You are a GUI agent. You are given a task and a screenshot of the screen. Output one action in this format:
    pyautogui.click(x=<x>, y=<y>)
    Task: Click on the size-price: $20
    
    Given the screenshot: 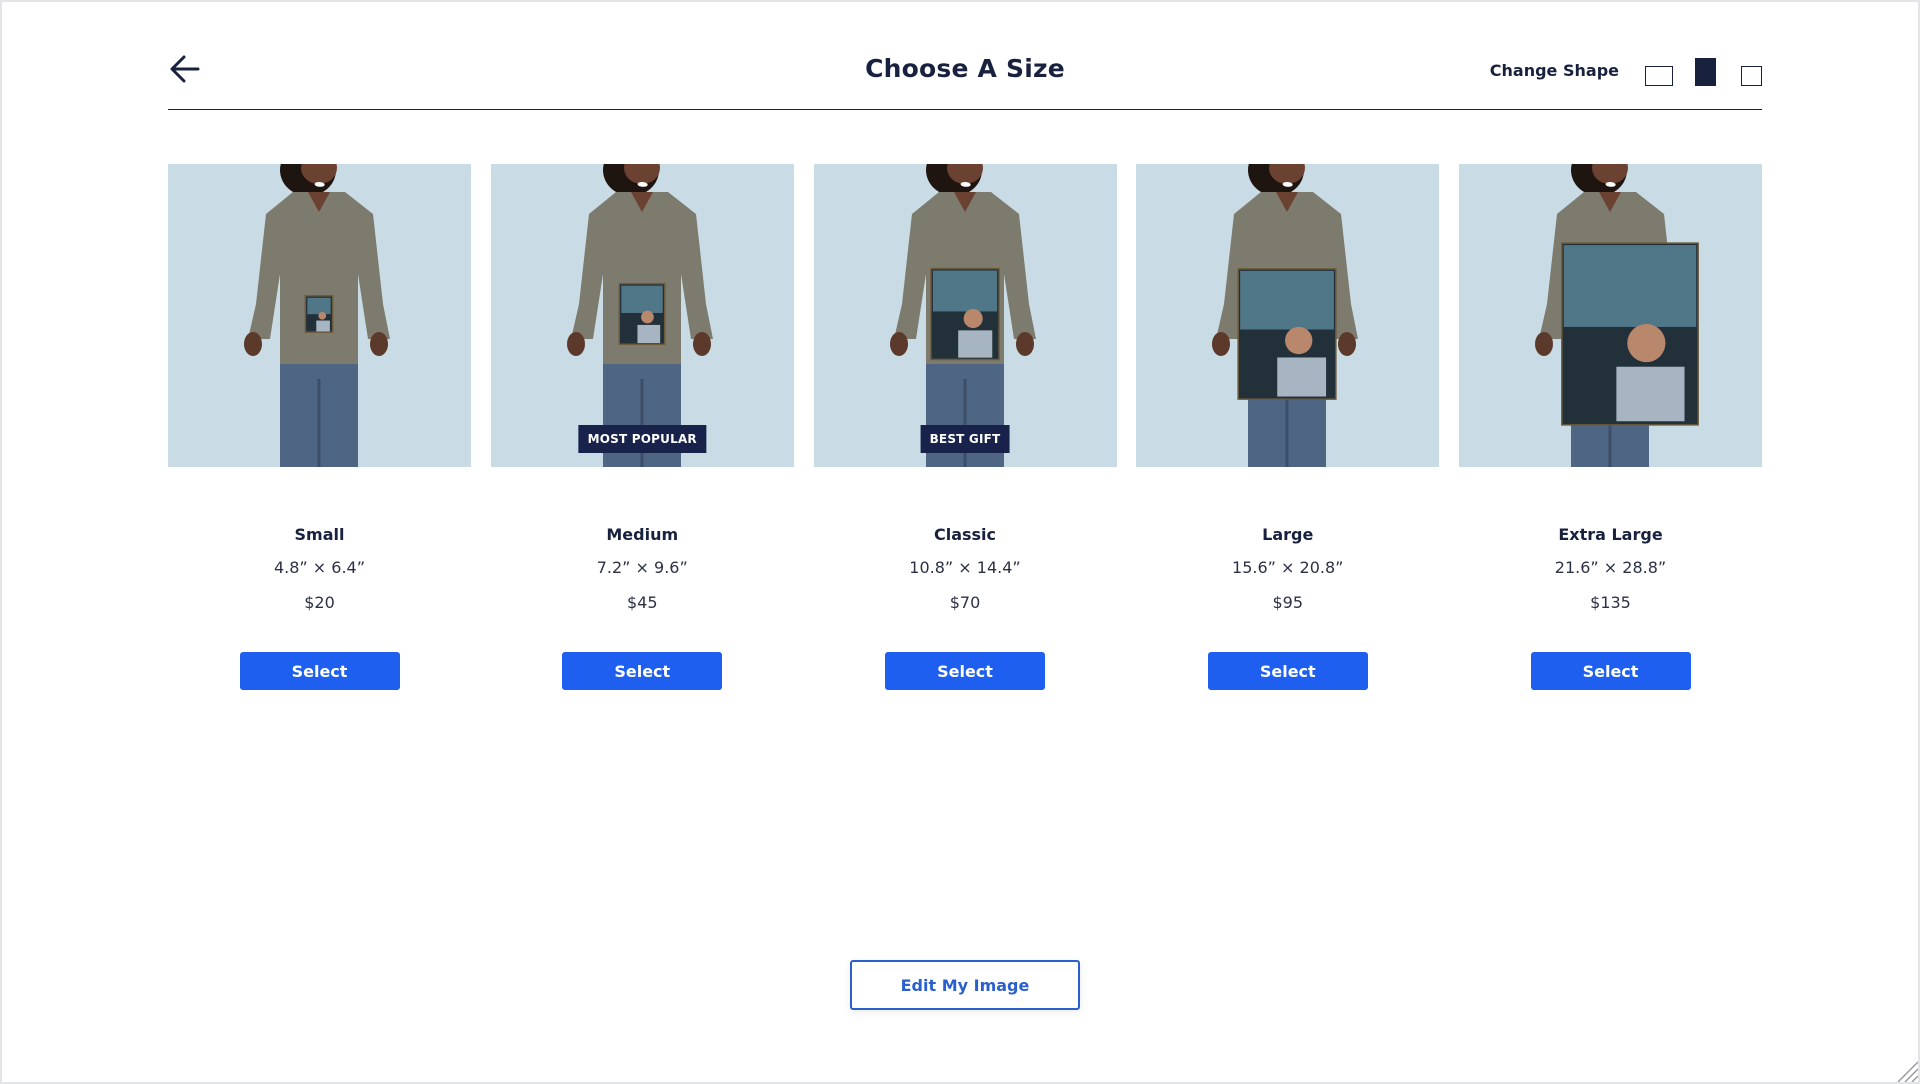 What is the action you would take?
    pyautogui.click(x=319, y=602)
    